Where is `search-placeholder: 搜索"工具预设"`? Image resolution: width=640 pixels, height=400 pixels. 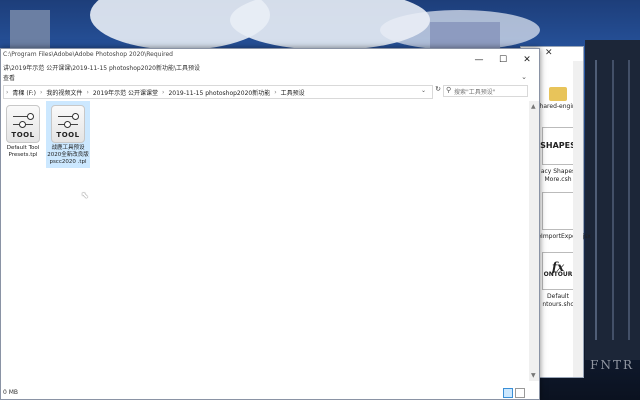 search-placeholder: 搜索"工具预设" is located at coordinates (475, 92).